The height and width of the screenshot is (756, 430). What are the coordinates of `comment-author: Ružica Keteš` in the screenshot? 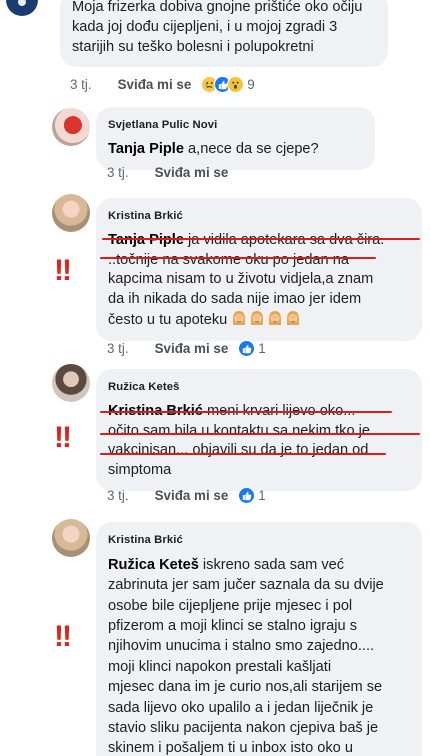 It's located at (259, 388).